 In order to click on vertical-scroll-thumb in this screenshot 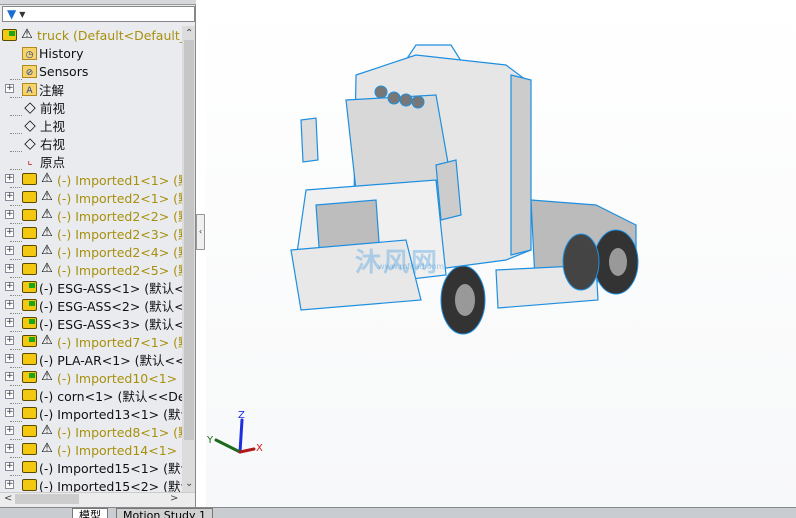, I will do `click(189, 240)`.